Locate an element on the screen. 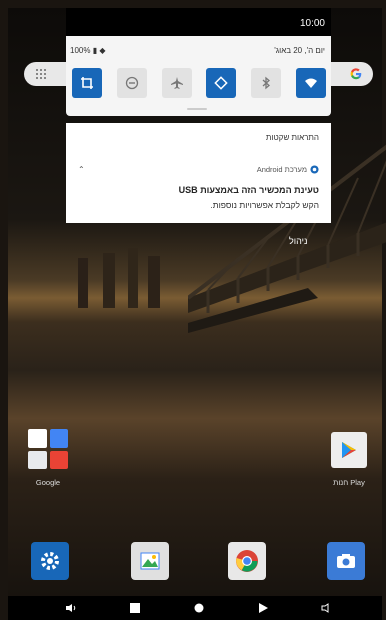 This screenshot has height=620, width=386. status-bar: 10:00 is located at coordinates (198, 22).